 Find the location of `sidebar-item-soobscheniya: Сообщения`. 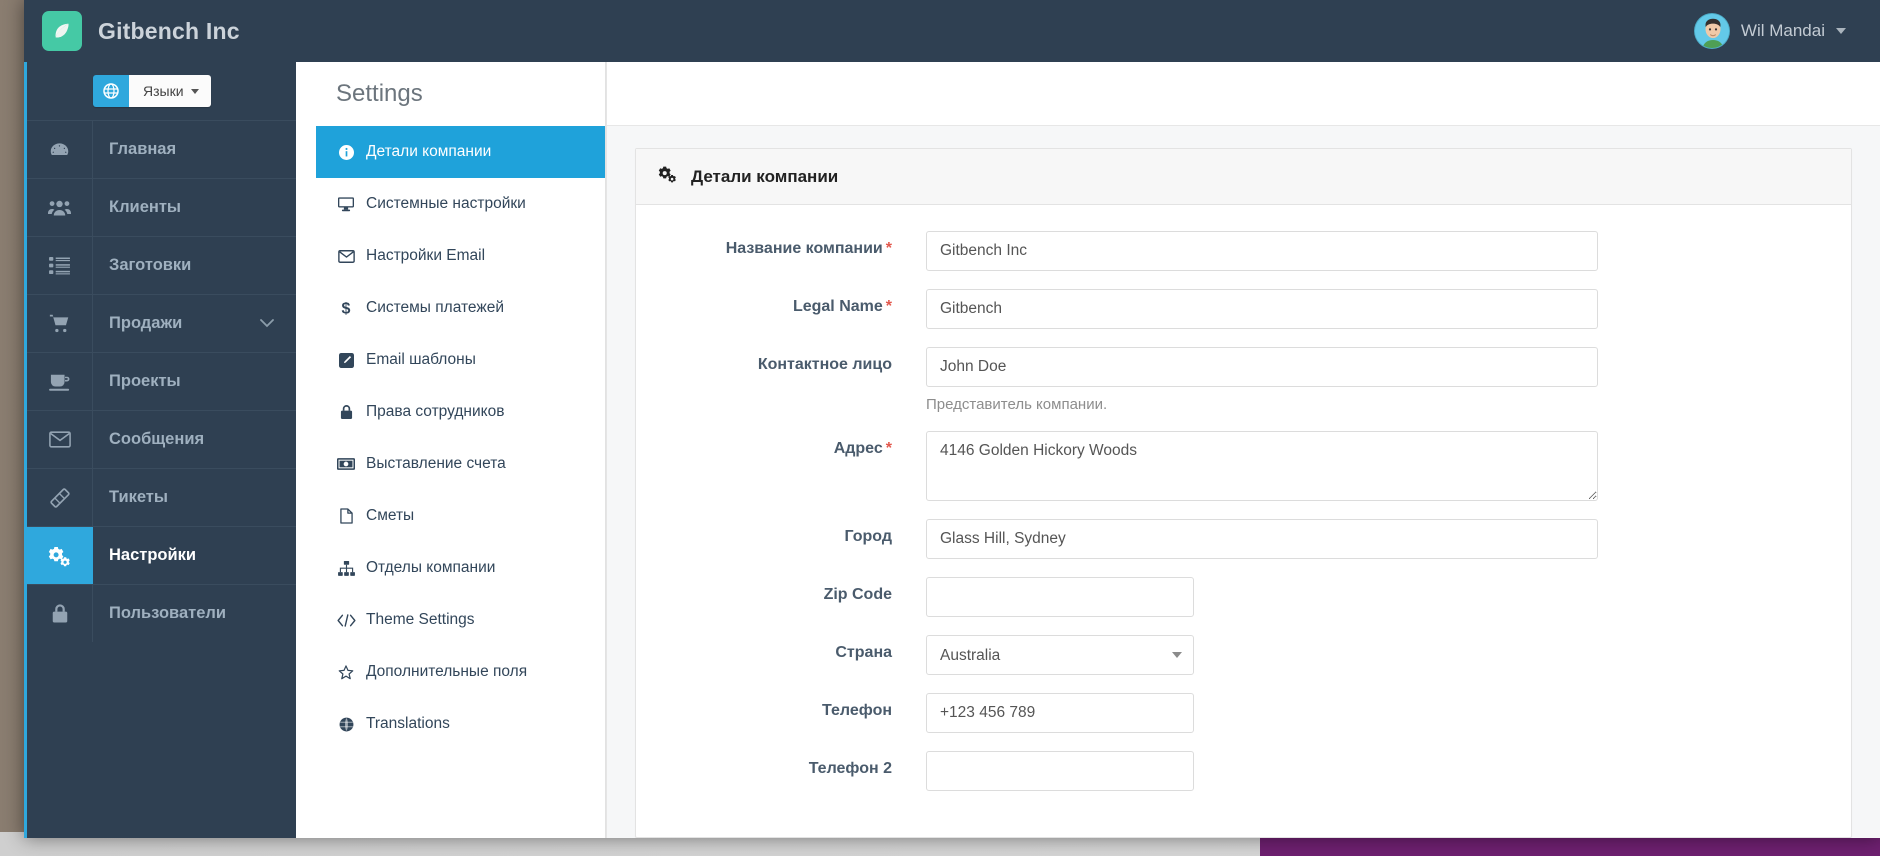

sidebar-item-soobscheniya: Сообщения is located at coordinates (161, 439).